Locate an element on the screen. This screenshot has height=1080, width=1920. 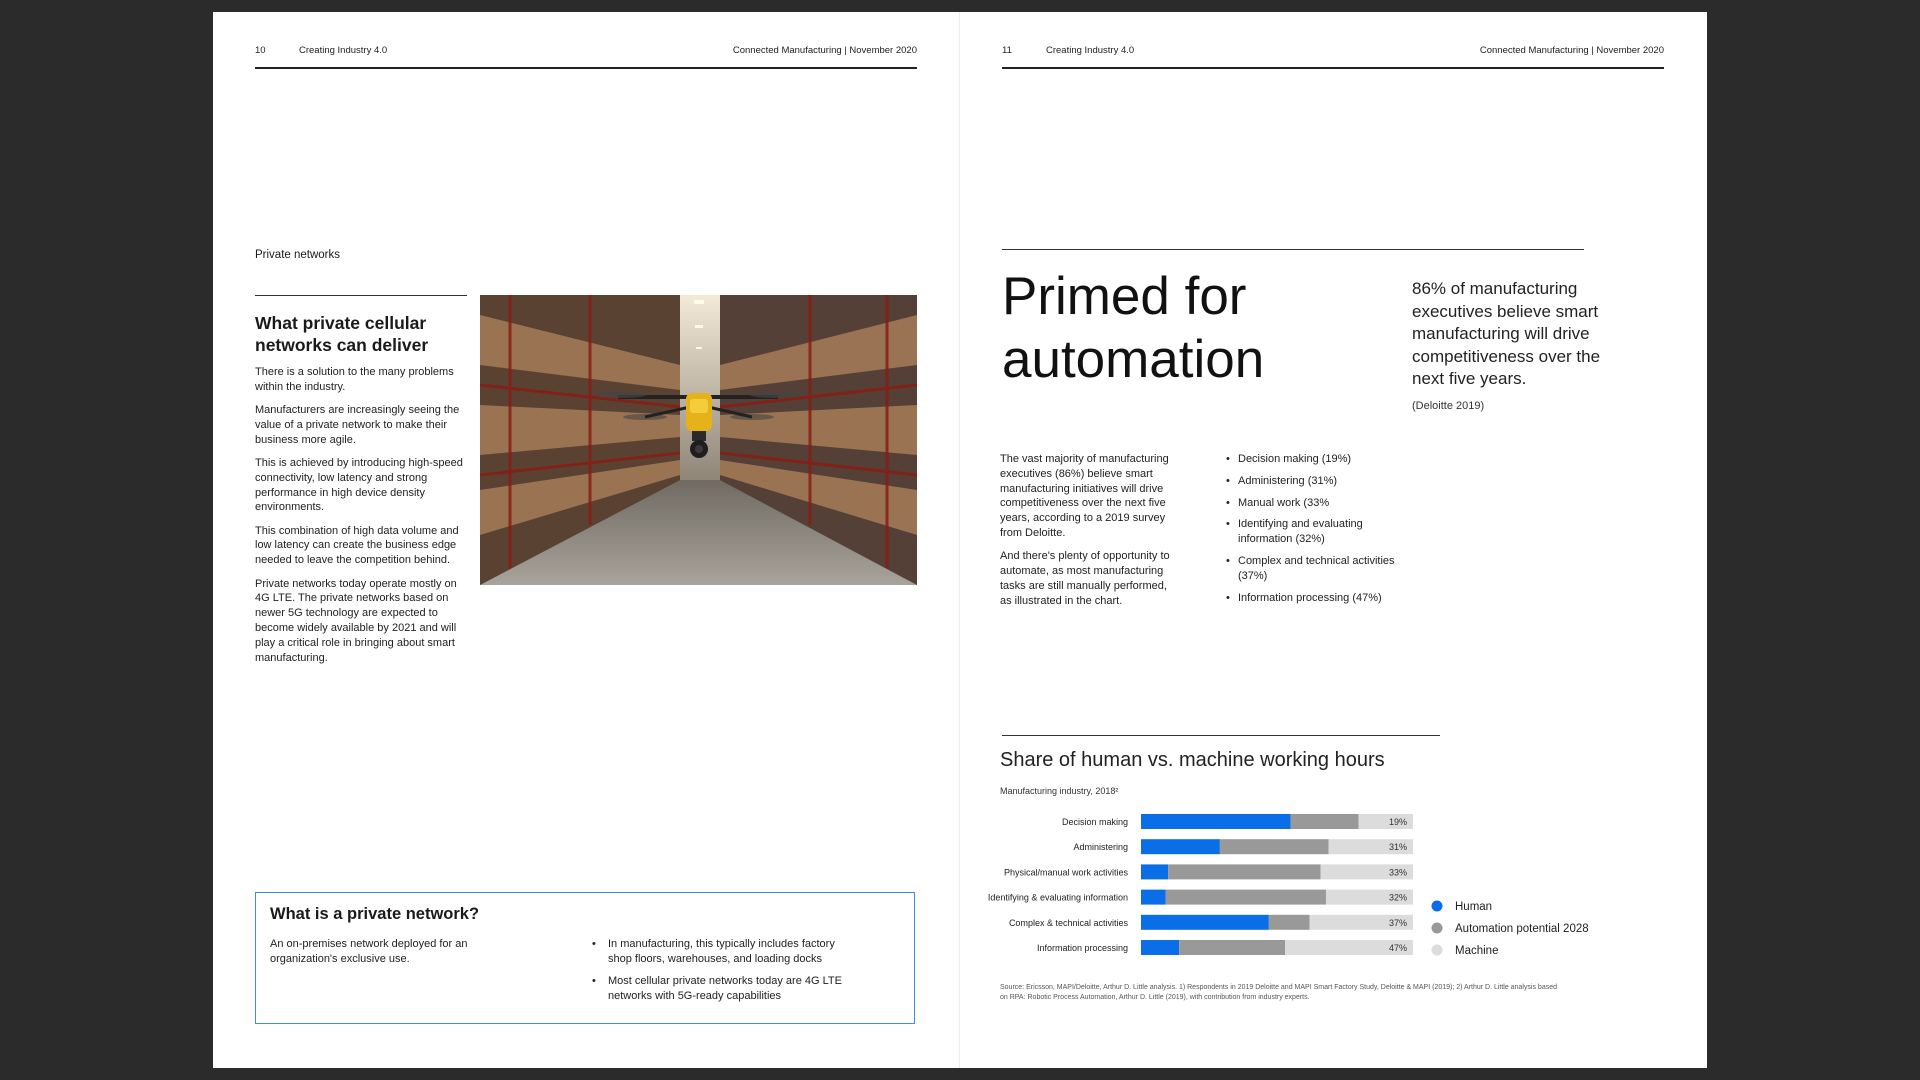
quote-rule-extension is located at coordinates (1498, 249).